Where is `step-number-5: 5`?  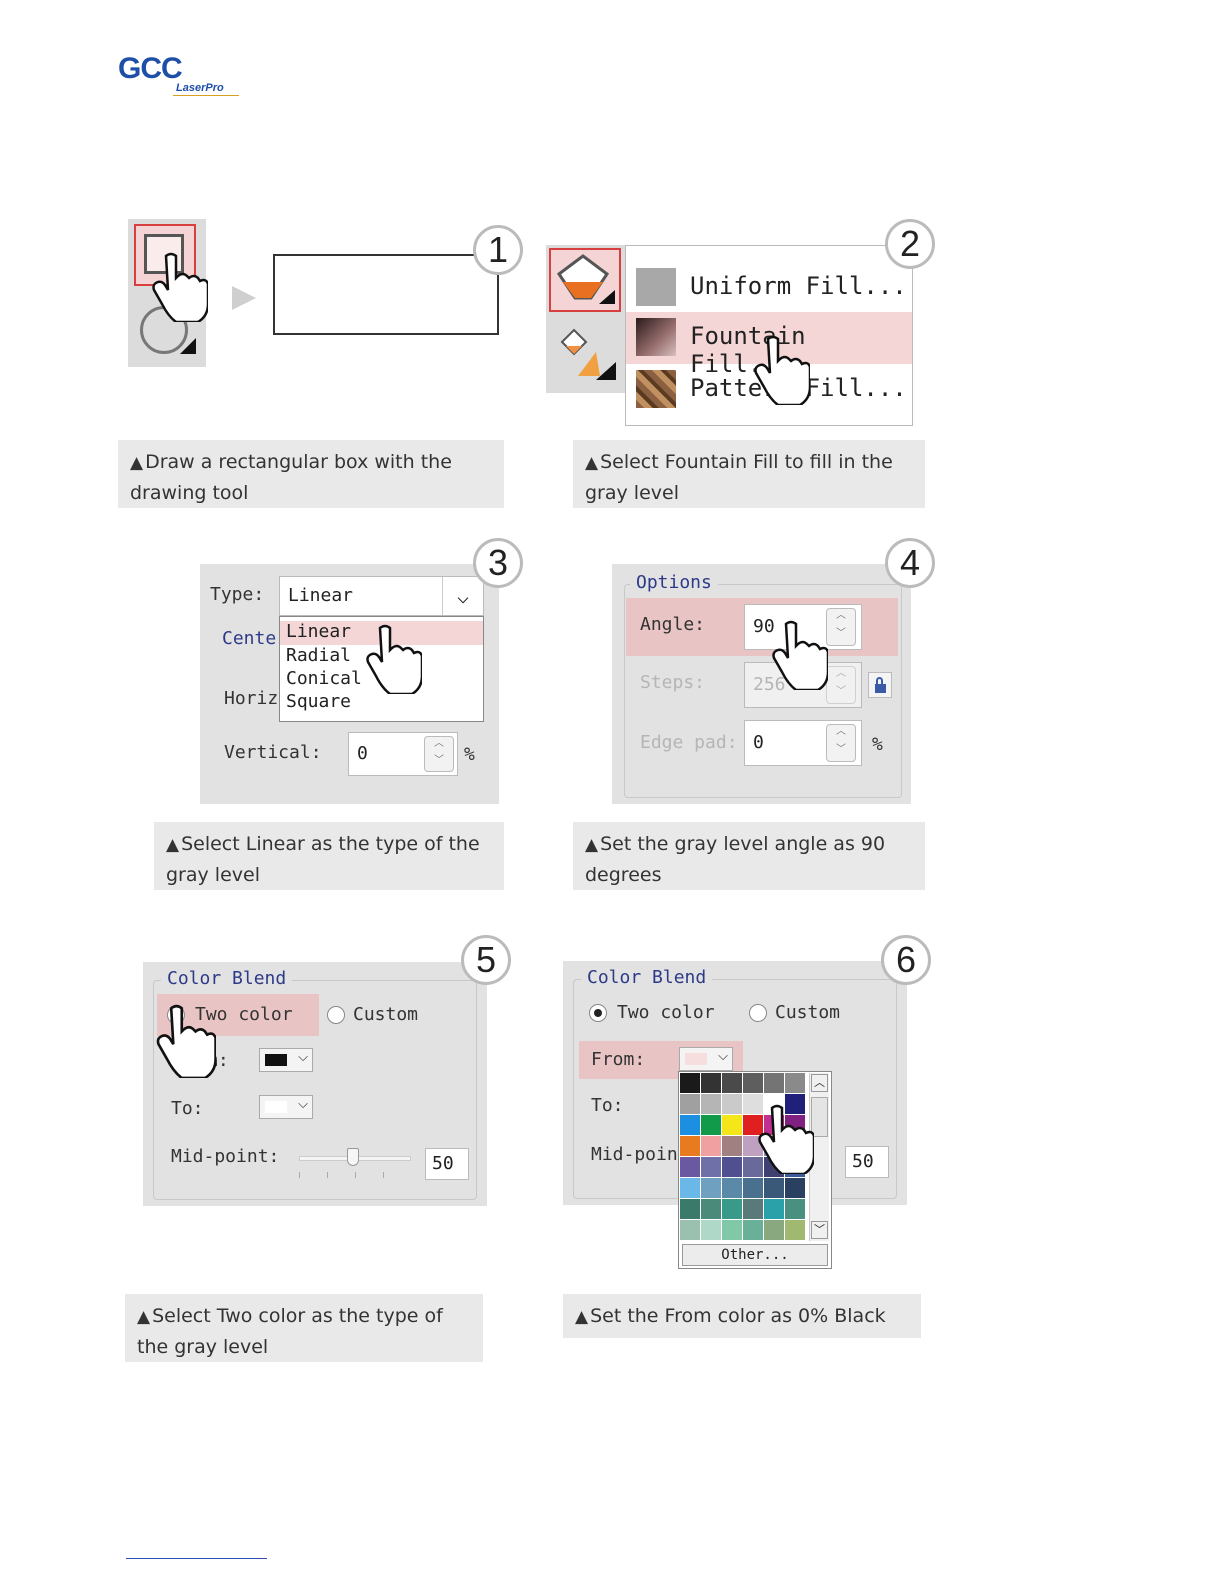 step-number-5: 5 is located at coordinates (486, 960).